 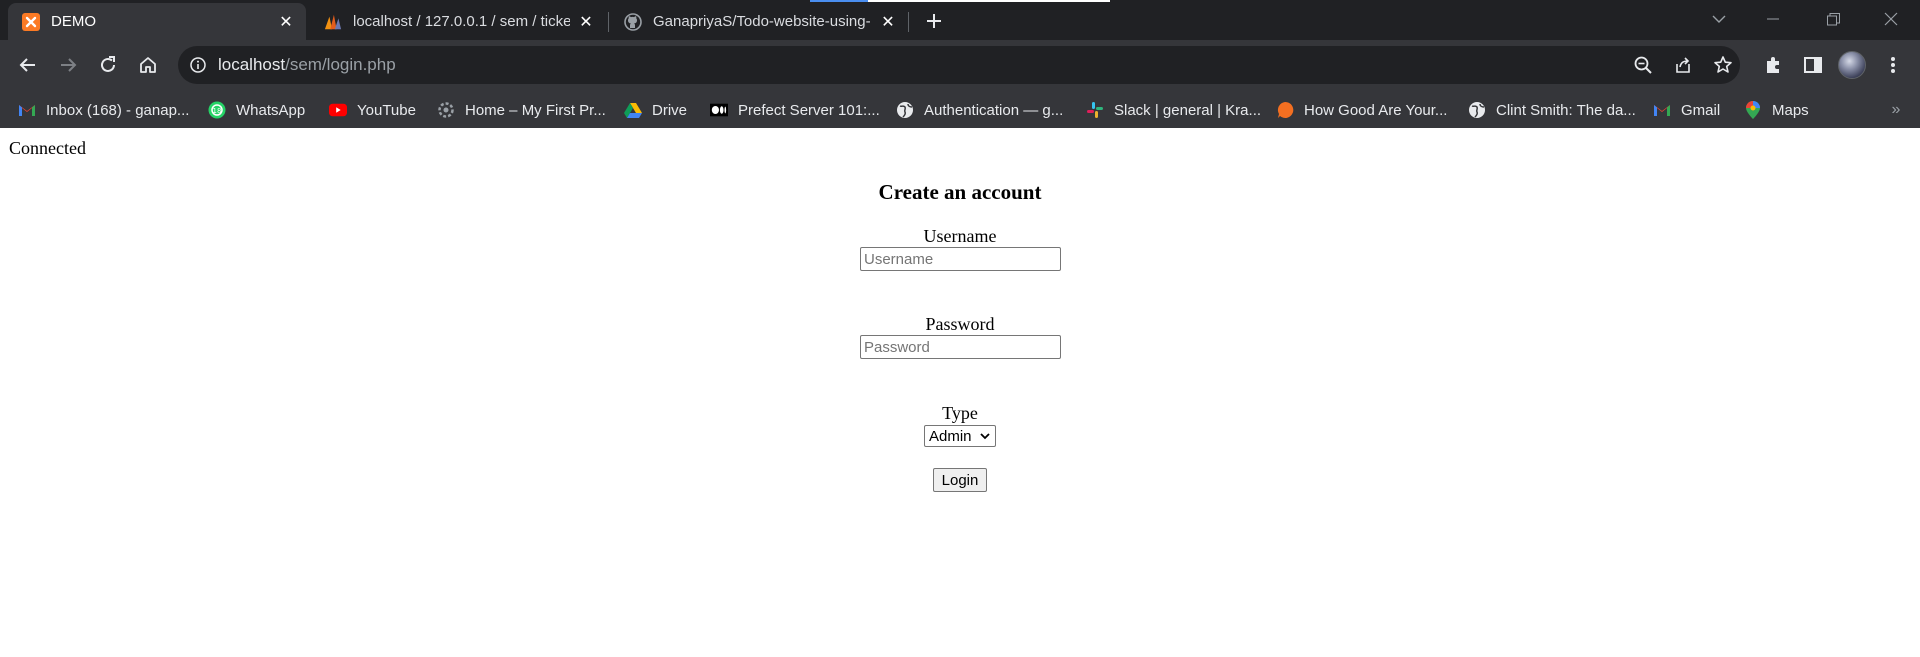 What do you see at coordinates (338, 110) in the screenshot?
I see `youtube-icon` at bounding box center [338, 110].